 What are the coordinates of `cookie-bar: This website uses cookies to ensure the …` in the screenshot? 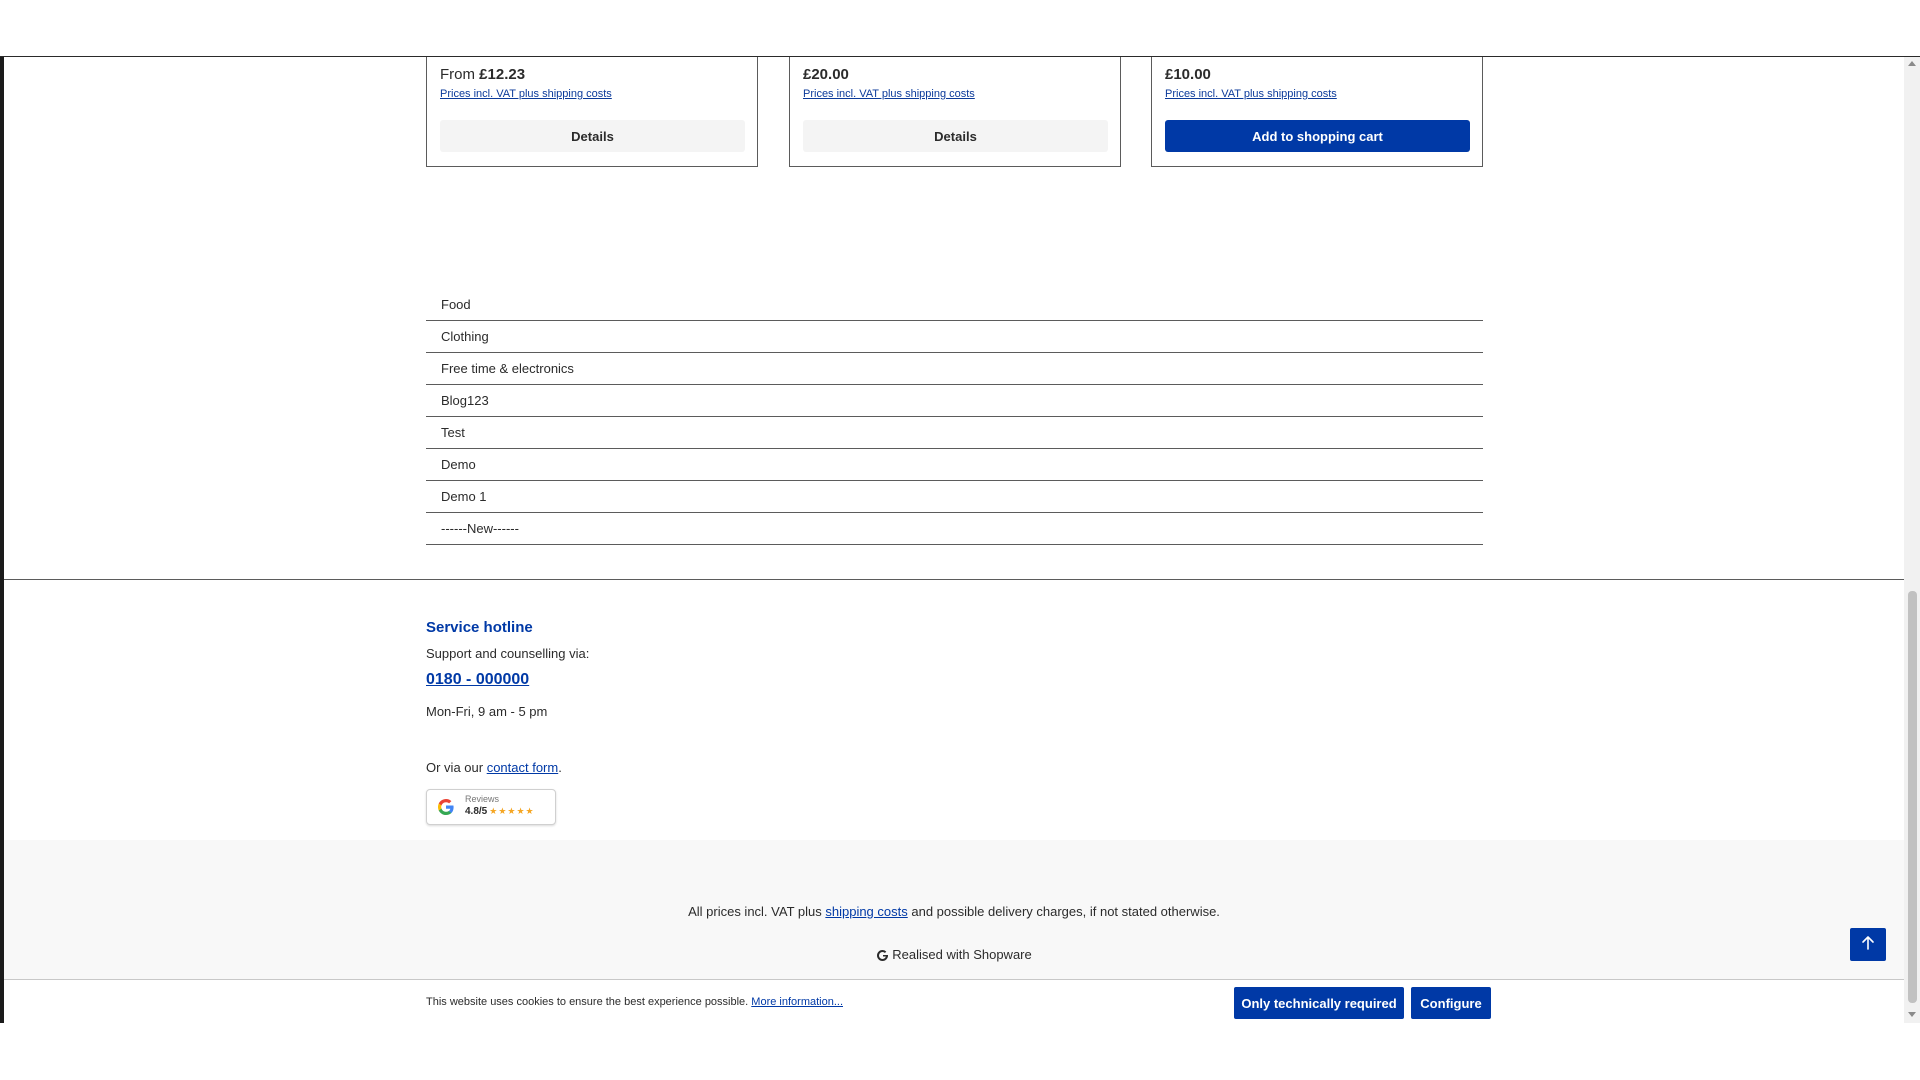 It's located at (954, 1001).